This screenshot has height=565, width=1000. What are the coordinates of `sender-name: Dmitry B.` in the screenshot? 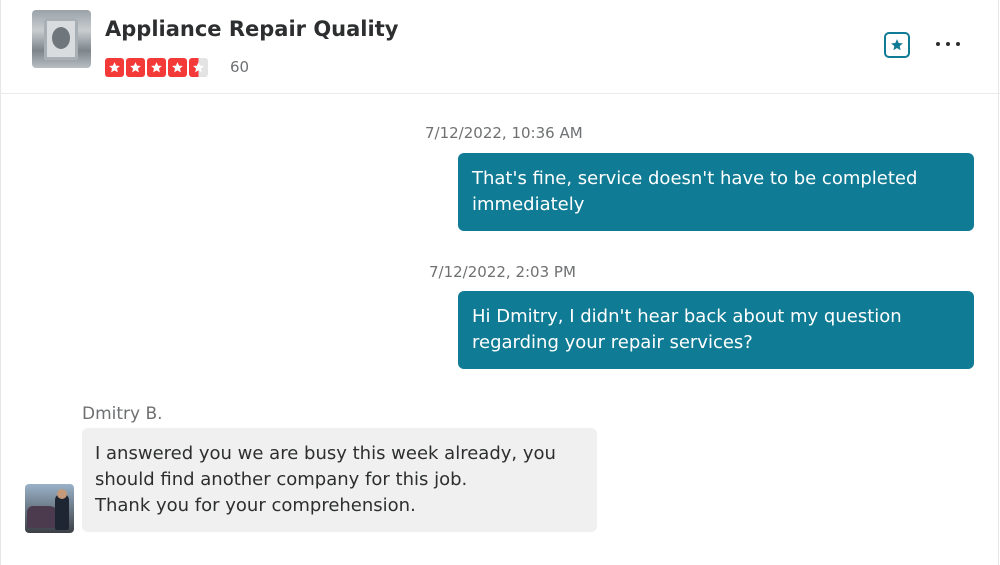 It's located at (122, 414).